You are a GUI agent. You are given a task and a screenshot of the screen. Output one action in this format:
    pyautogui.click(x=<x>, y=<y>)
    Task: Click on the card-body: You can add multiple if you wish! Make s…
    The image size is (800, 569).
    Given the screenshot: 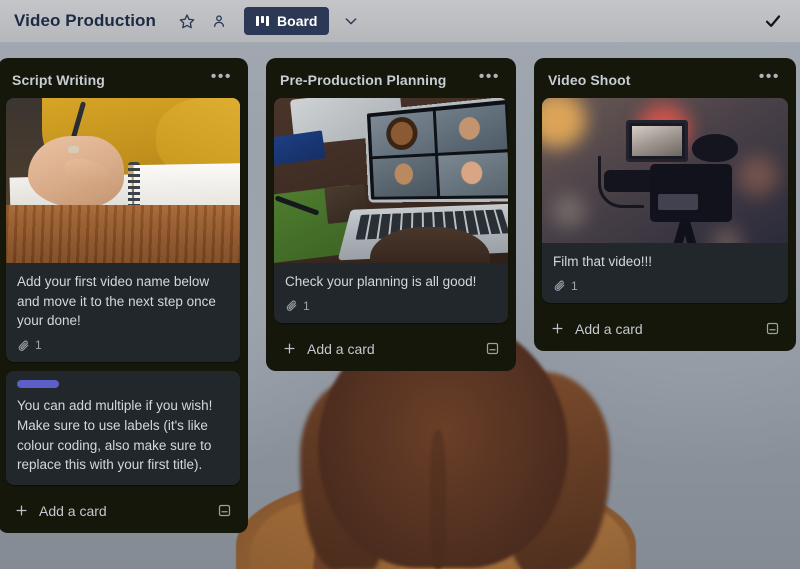 What is the action you would take?
    pyautogui.click(x=123, y=428)
    